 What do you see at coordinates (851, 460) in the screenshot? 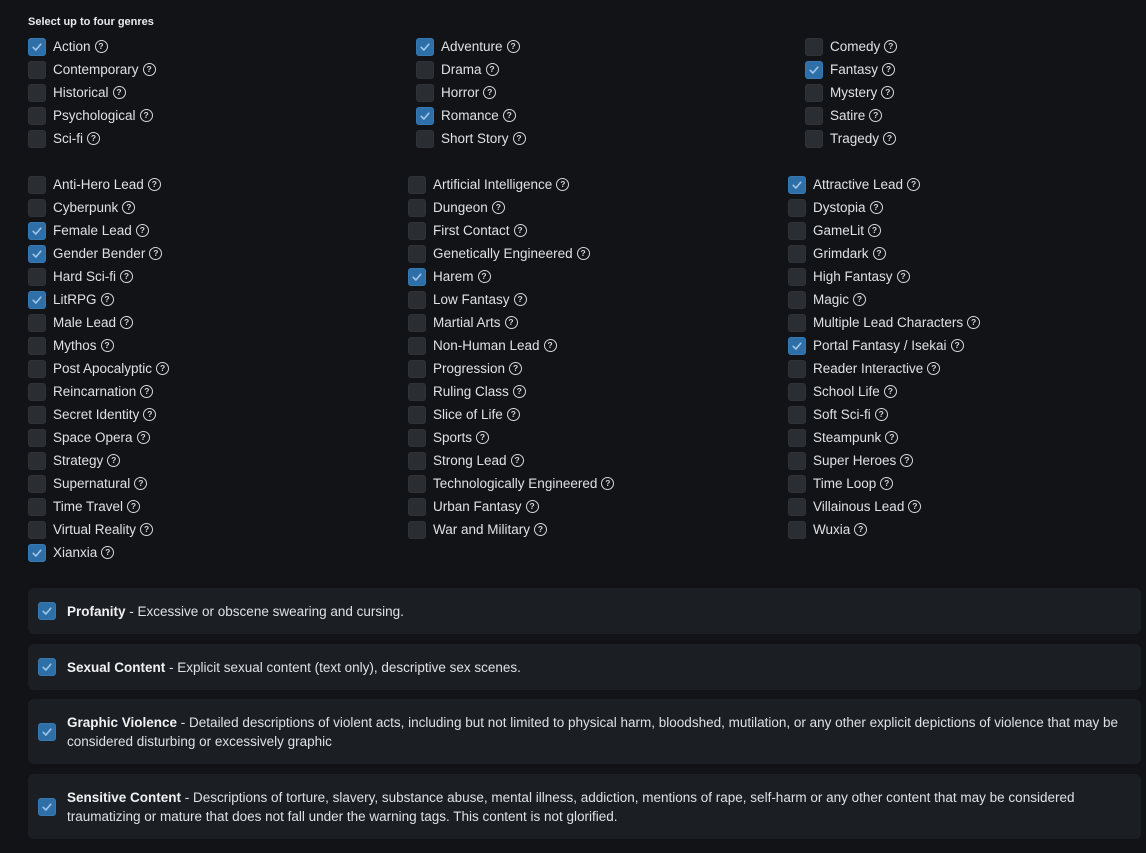
I see `tag-option-super-heroes: Super Heroes?` at bounding box center [851, 460].